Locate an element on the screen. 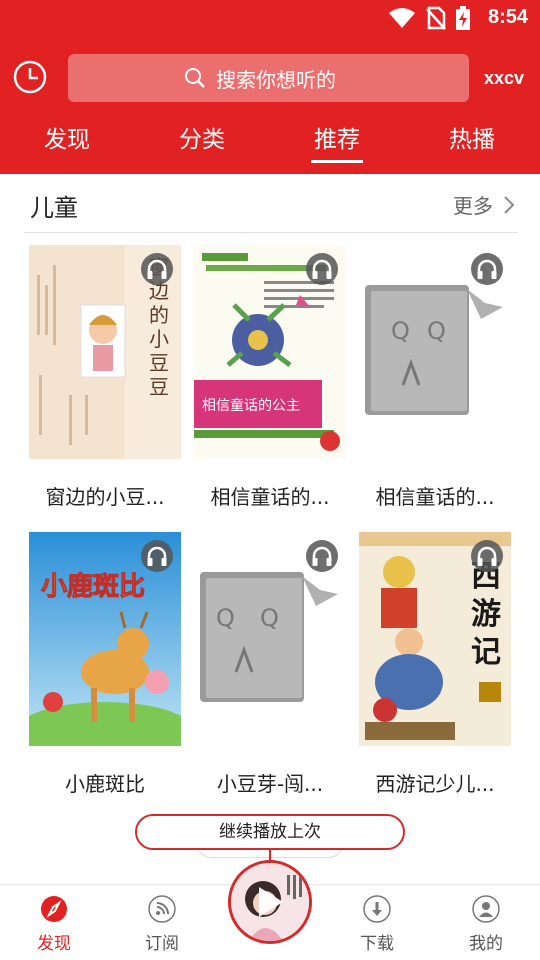 The height and width of the screenshot is (960, 540). search-icon is located at coordinates (195, 78).